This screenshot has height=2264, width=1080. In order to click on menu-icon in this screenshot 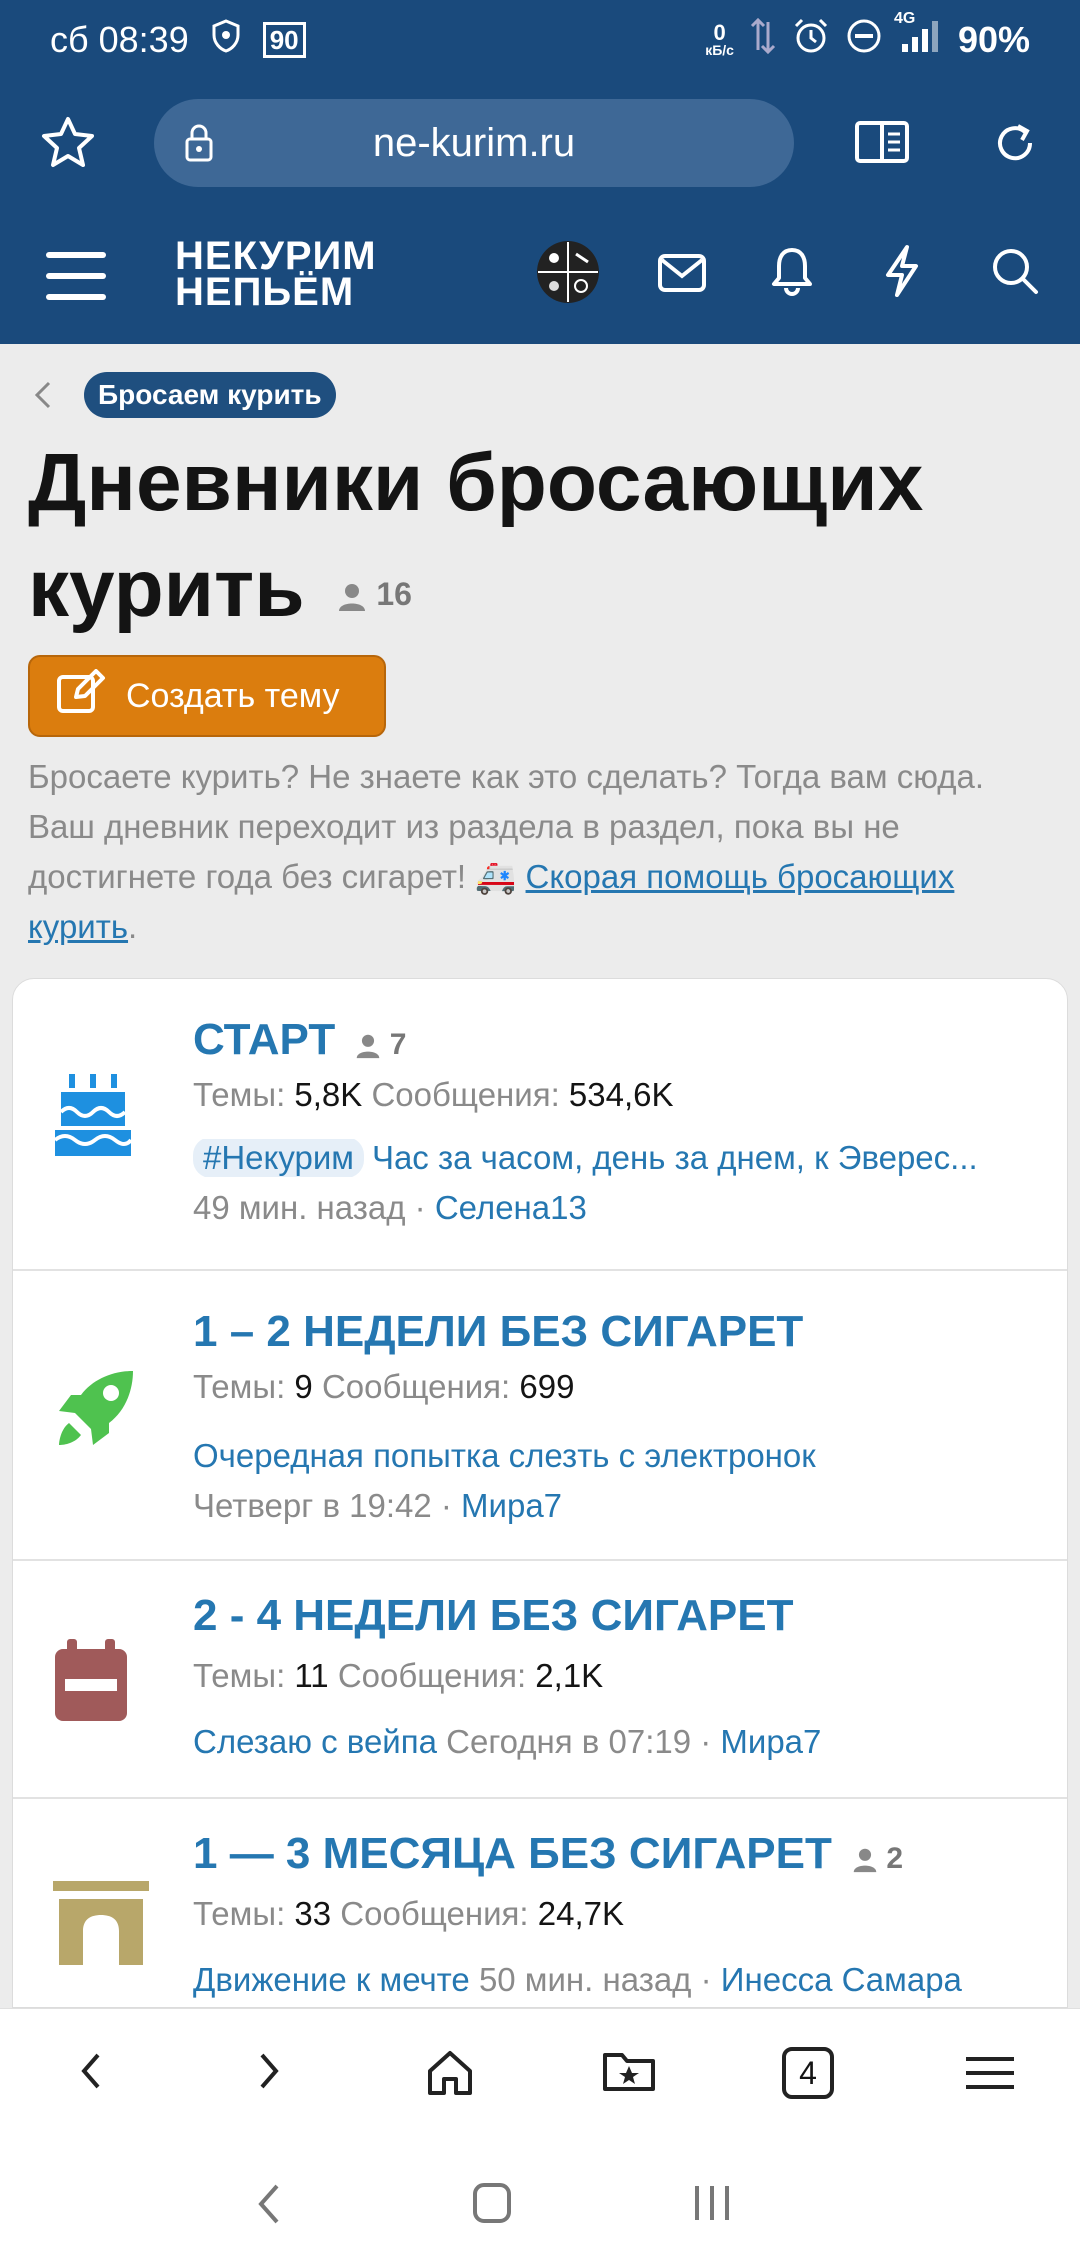, I will do `click(76, 278)`.